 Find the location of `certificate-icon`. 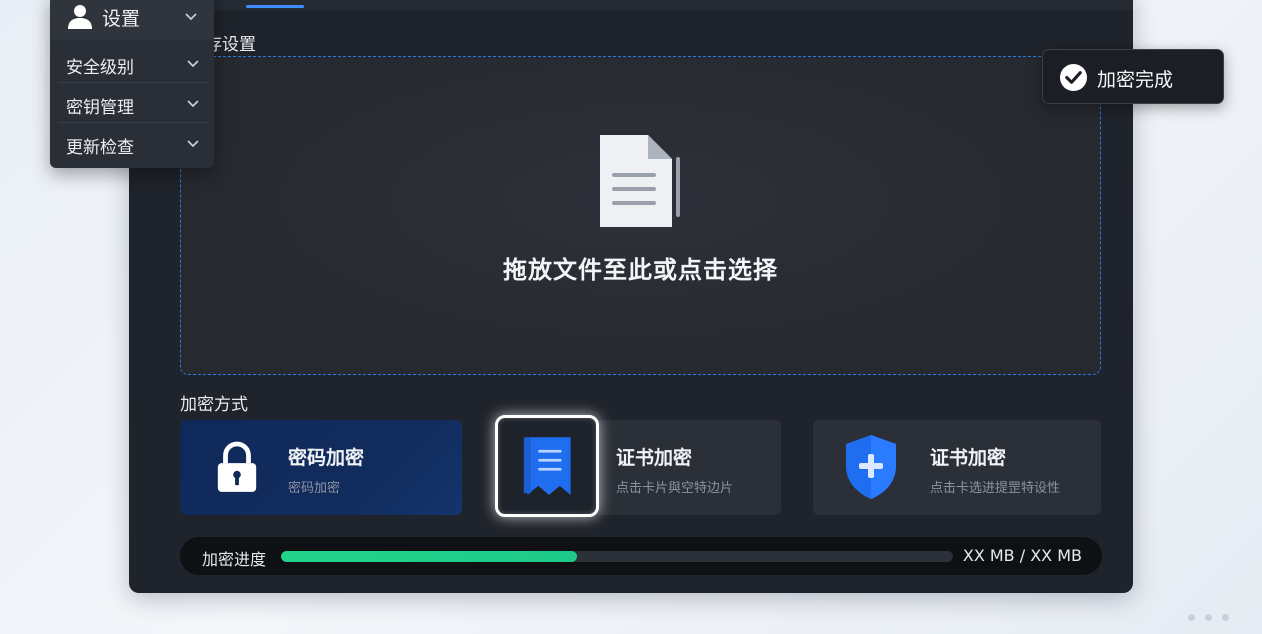

certificate-icon is located at coordinates (547, 466).